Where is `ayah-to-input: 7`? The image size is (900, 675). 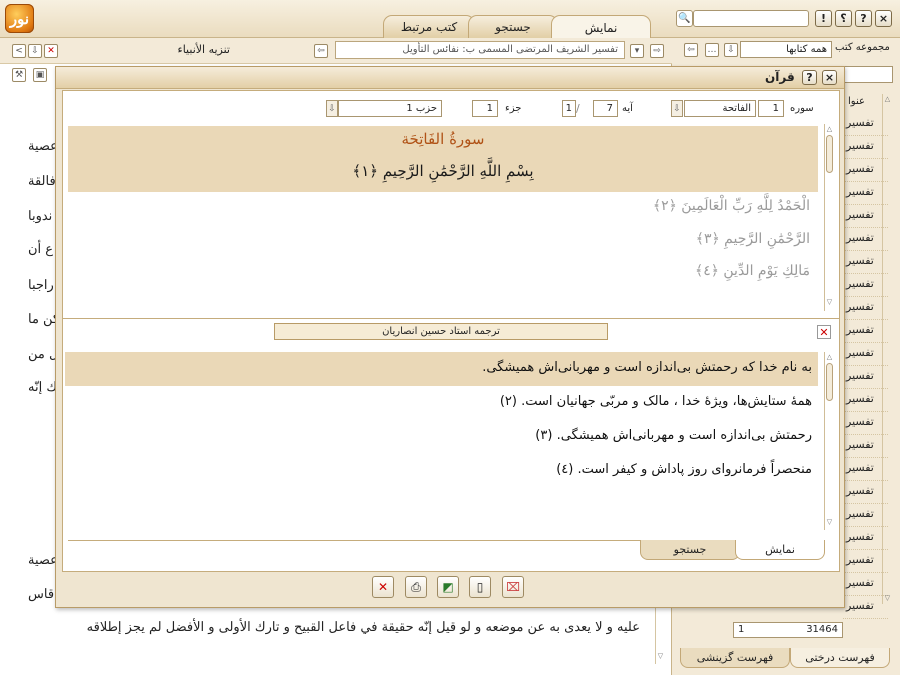 ayah-to-input: 7 is located at coordinates (605, 108).